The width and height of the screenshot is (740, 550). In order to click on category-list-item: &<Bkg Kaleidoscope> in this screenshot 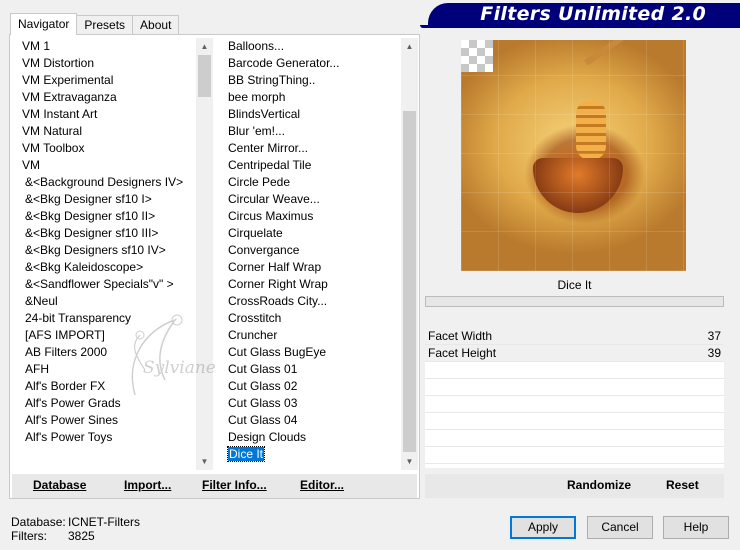, I will do `click(104, 267)`.